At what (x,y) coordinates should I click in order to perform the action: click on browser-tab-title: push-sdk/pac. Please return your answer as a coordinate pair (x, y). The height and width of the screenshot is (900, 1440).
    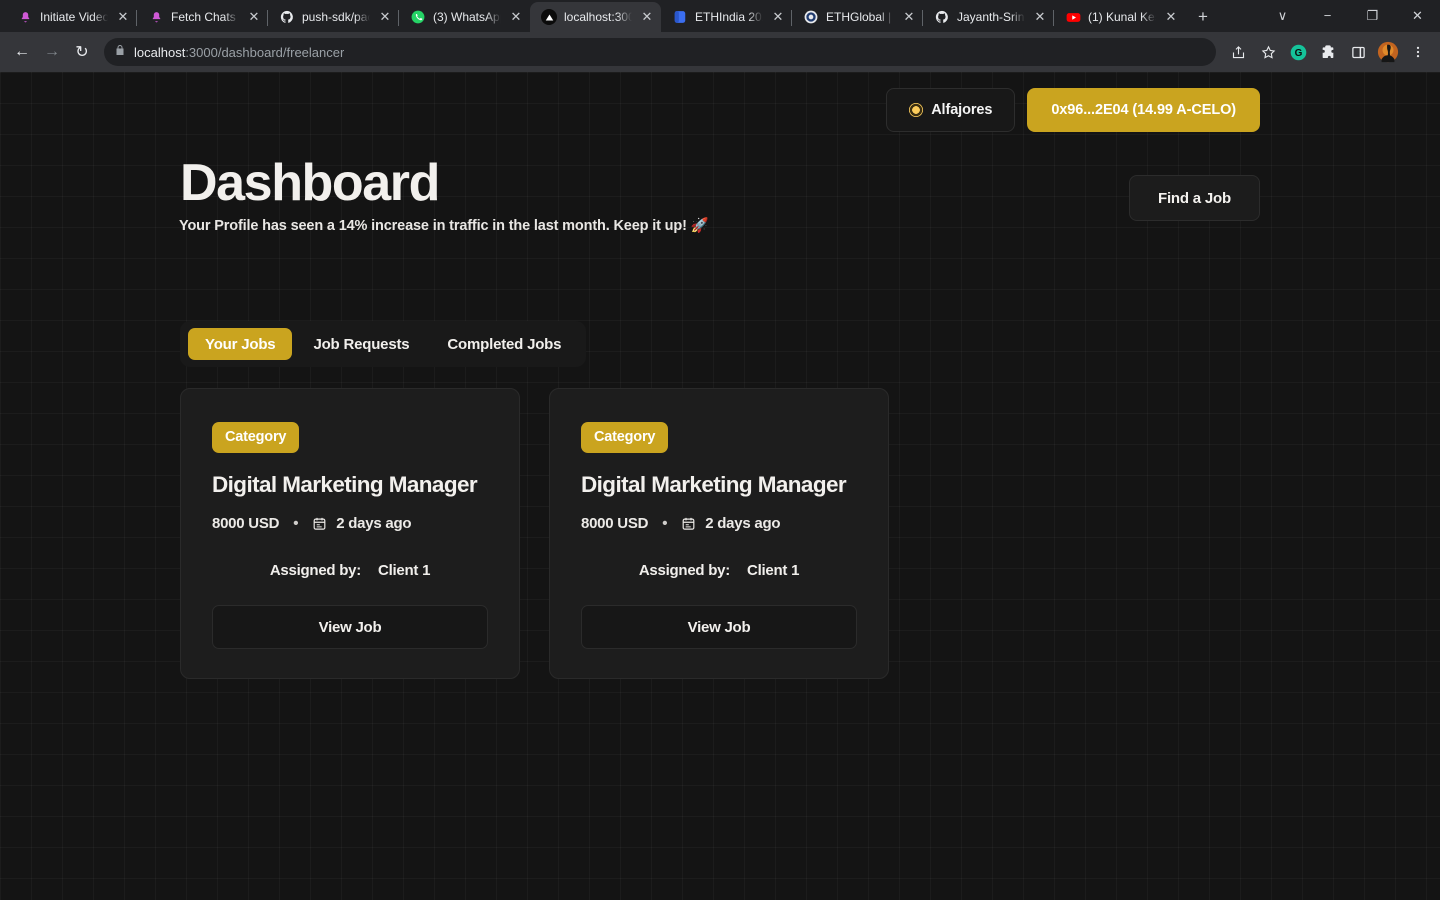
    Looking at the image, I should click on (336, 17).